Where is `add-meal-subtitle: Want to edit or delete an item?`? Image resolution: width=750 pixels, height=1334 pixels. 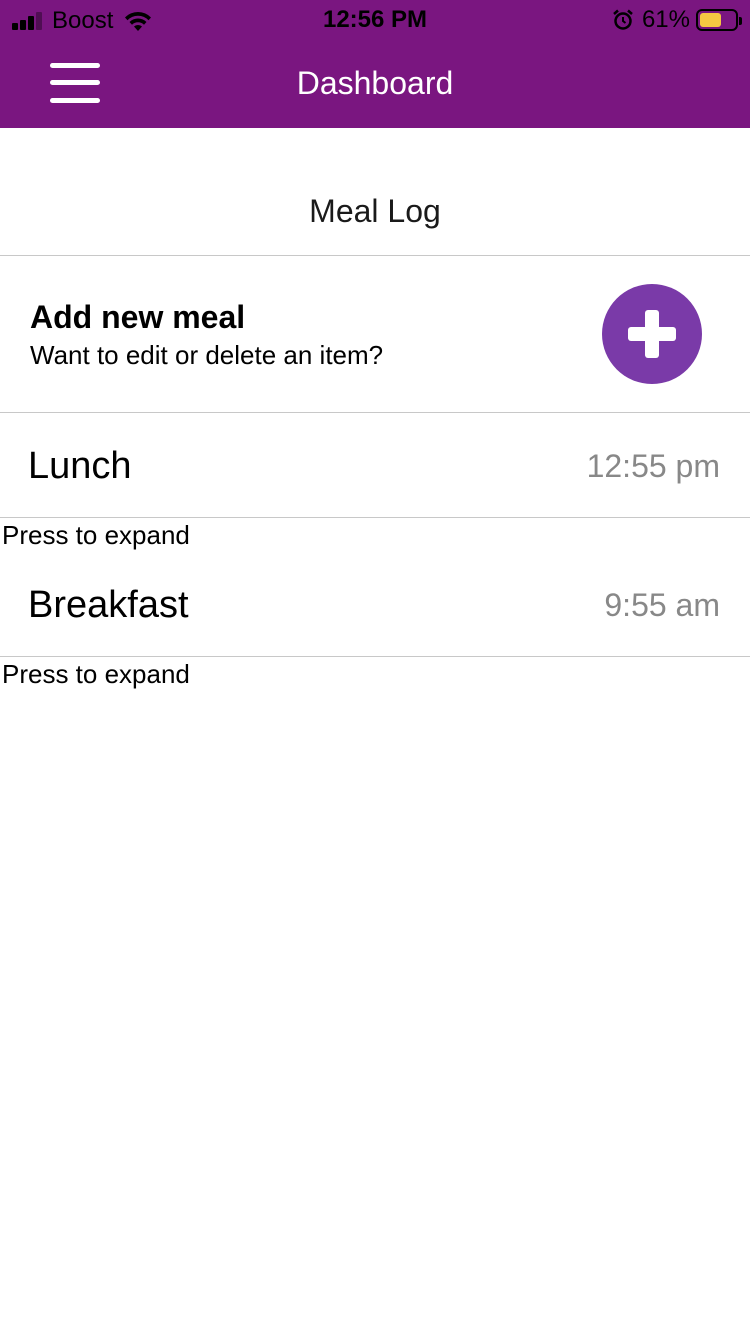
add-meal-subtitle: Want to edit or delete an item? is located at coordinates (207, 355).